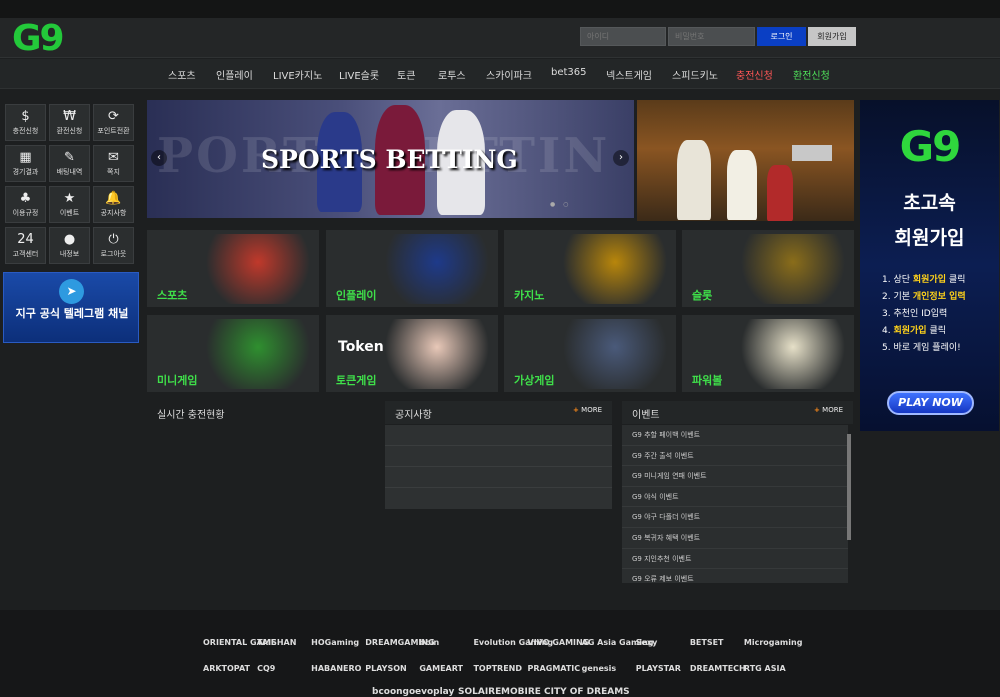 The width and height of the screenshot is (1000, 697). I want to click on sports-betting-banner: PORTS BETTIN SPORTS BETTING ‹ › ● ○, so click(390, 159).